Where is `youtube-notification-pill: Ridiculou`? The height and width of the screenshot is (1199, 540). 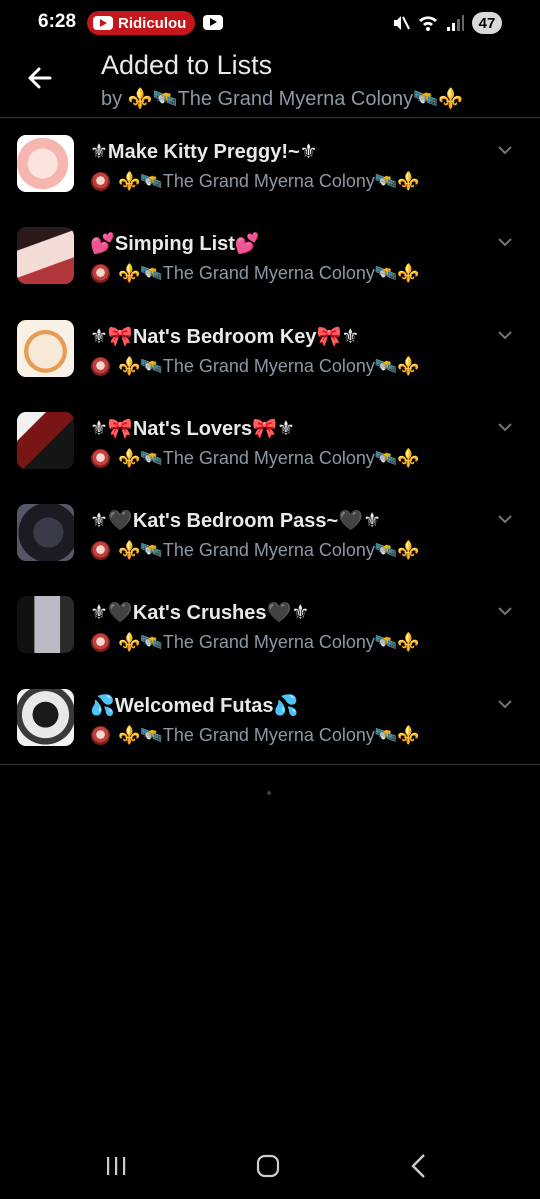
youtube-notification-pill: Ridiculou is located at coordinates (141, 23).